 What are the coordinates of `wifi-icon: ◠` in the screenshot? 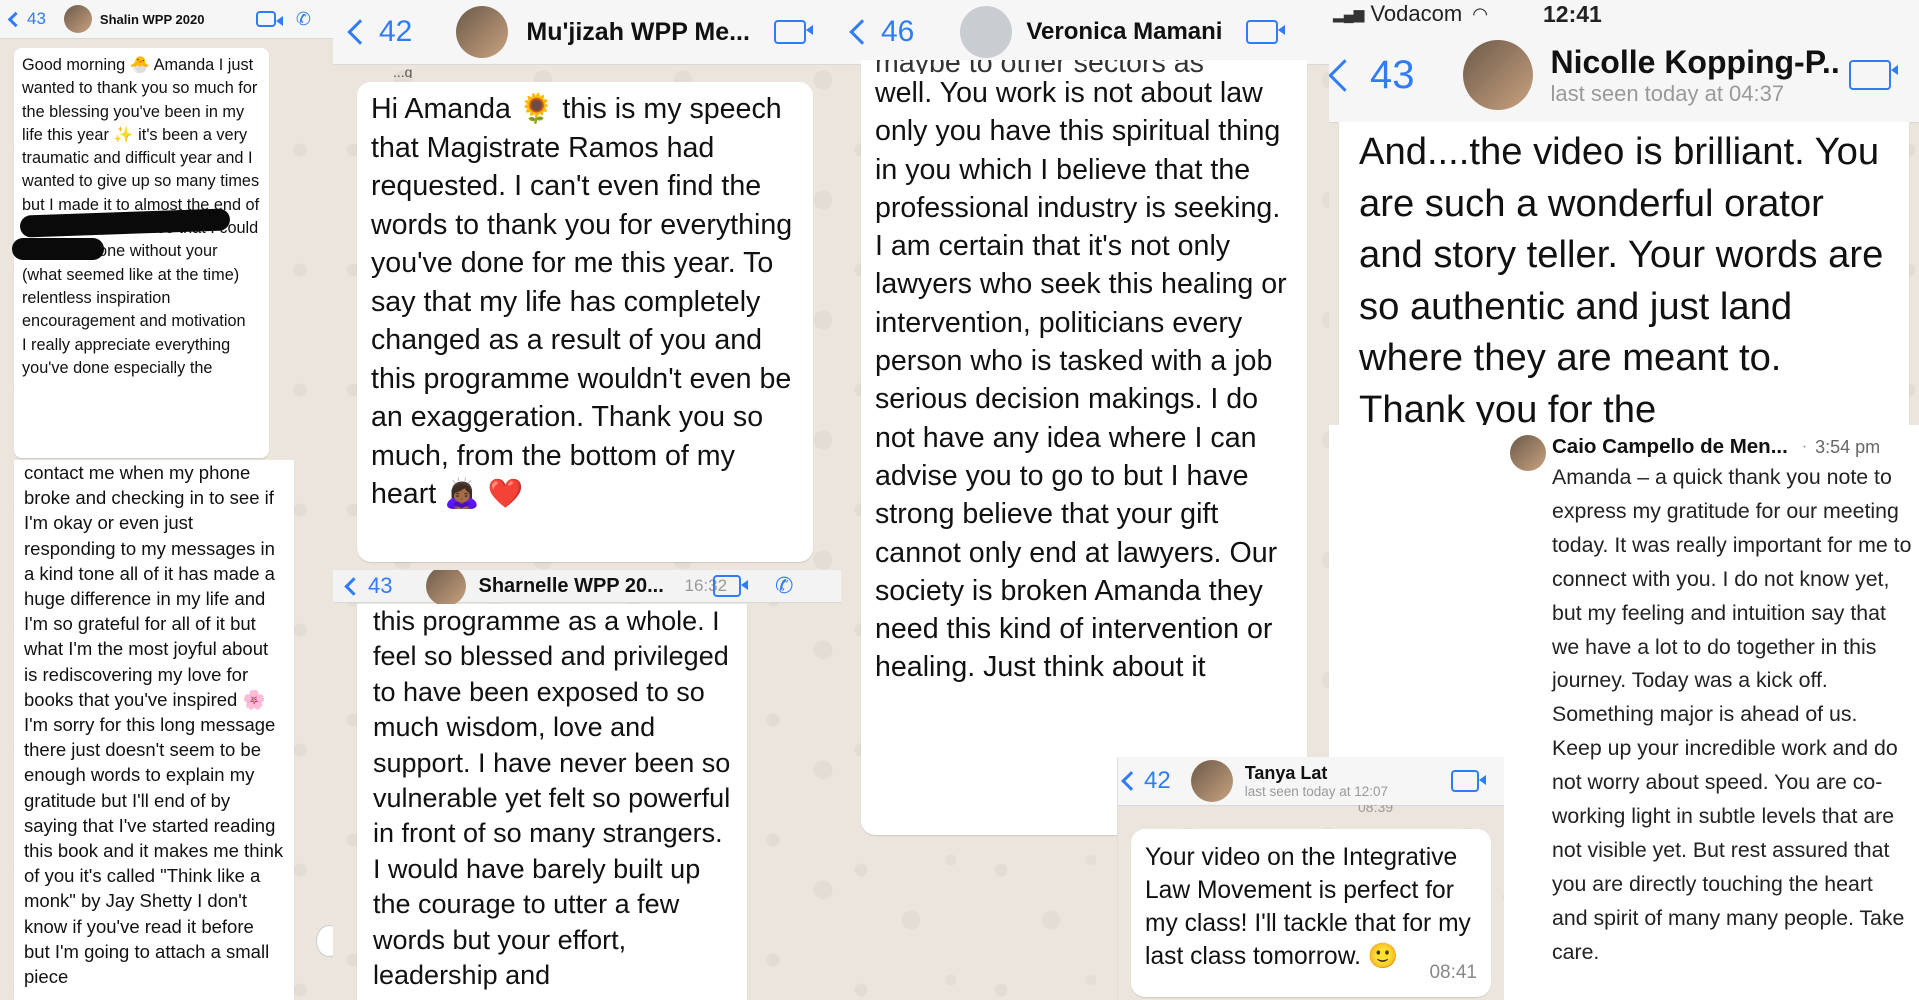 It's located at (1480, 13).